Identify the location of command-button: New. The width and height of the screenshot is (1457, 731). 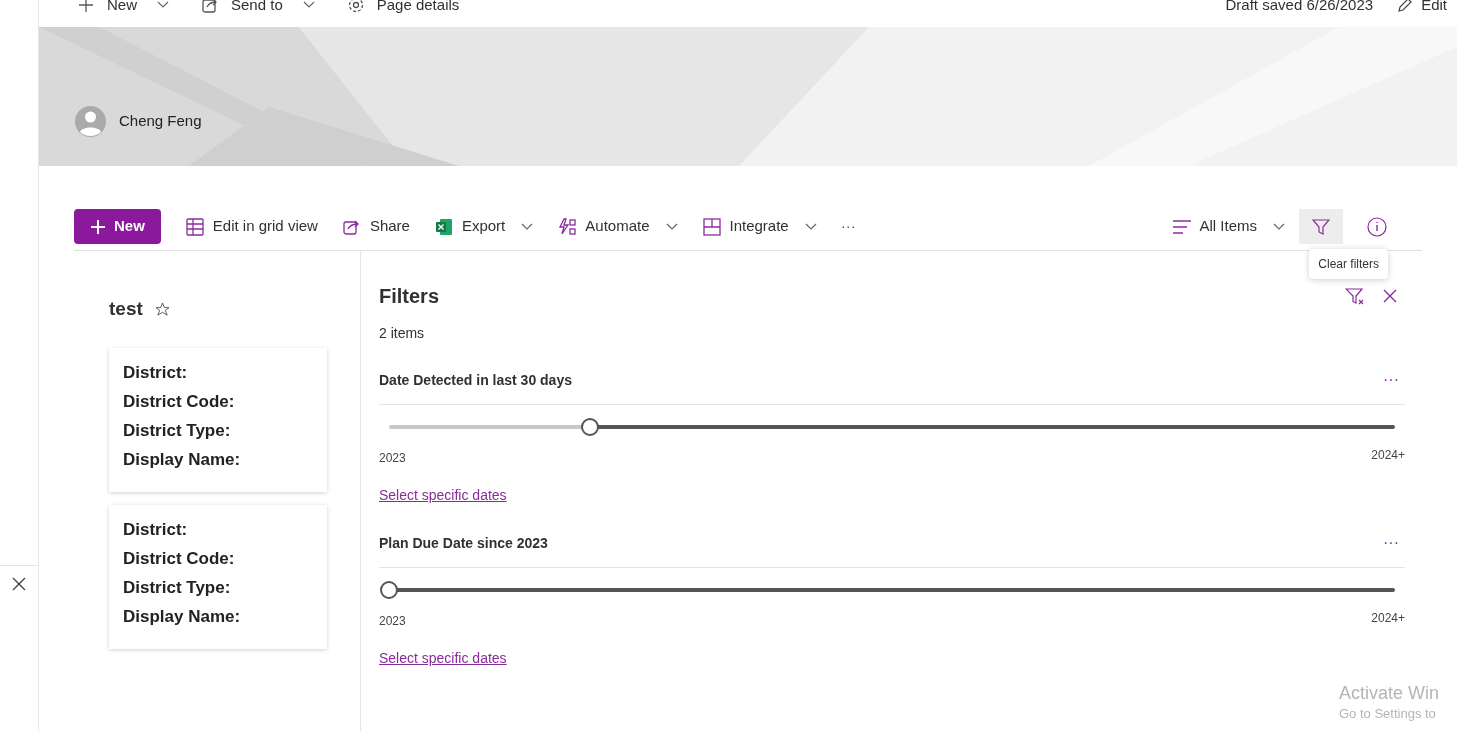
(123, 8).